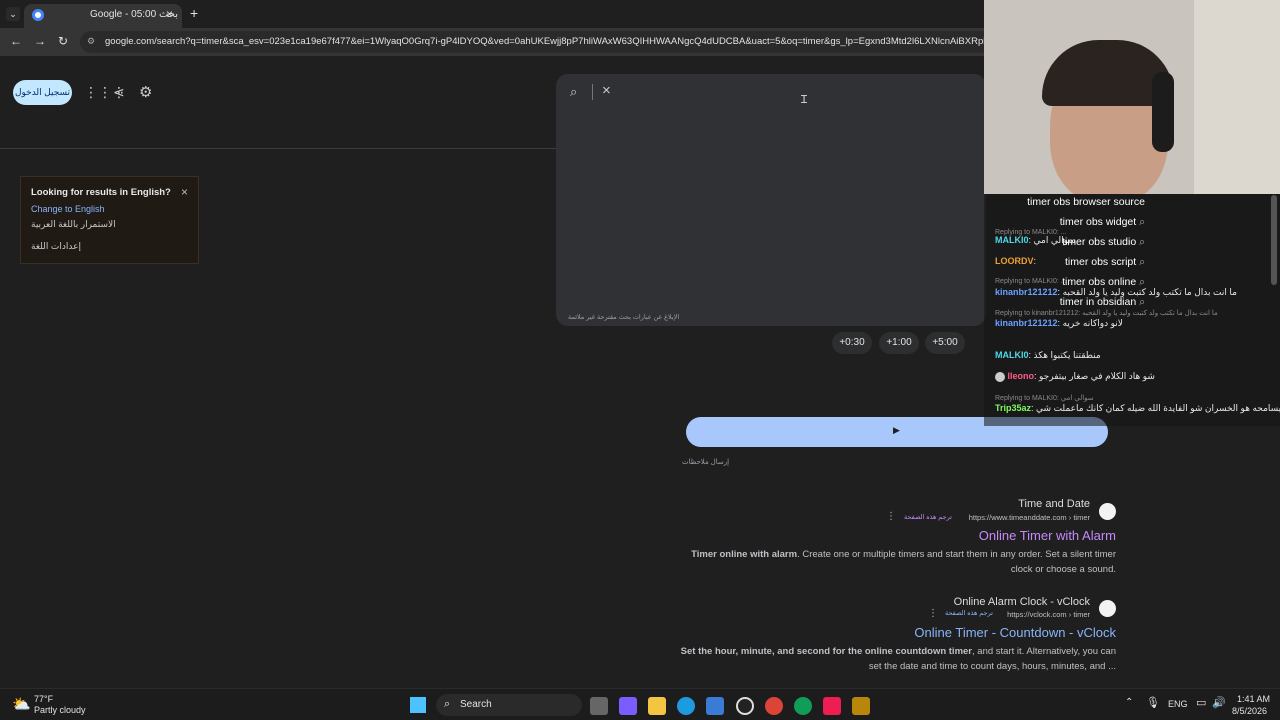 The width and height of the screenshot is (1280, 720). I want to click on clock-date: 8/5/2026, so click(1249, 711).